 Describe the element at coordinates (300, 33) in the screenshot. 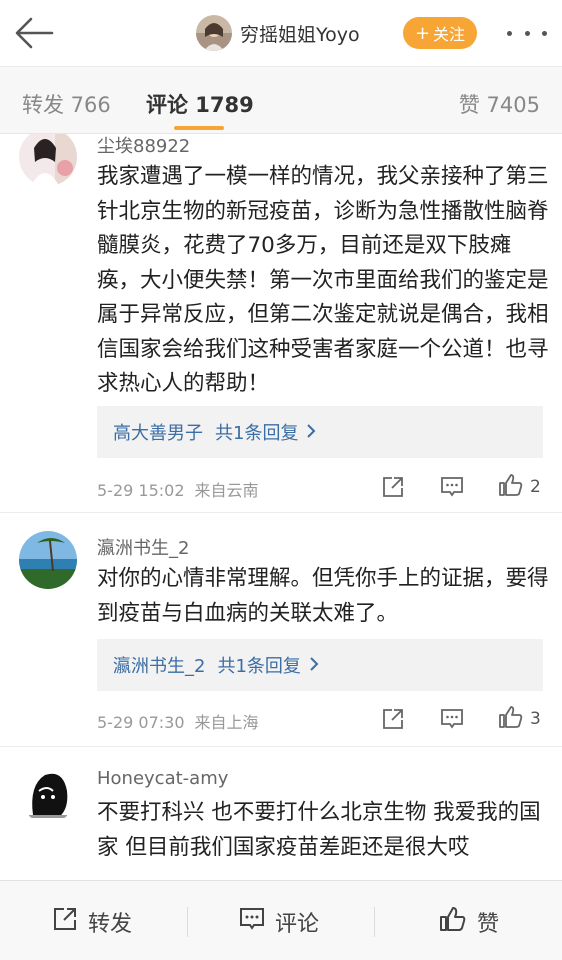

I see `poster-name: 穷摇姐姐Yoyo` at that location.